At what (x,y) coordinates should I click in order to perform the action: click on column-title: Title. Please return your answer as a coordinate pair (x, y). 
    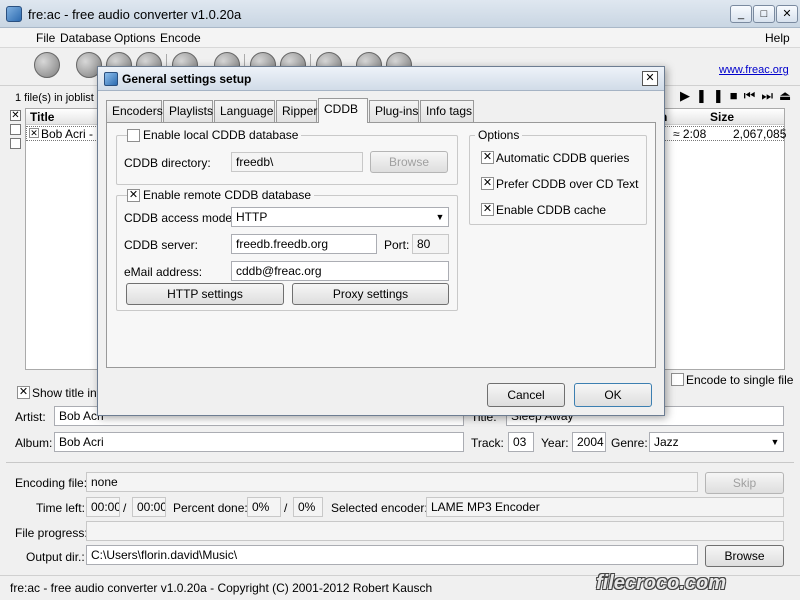
    Looking at the image, I should click on (42, 117).